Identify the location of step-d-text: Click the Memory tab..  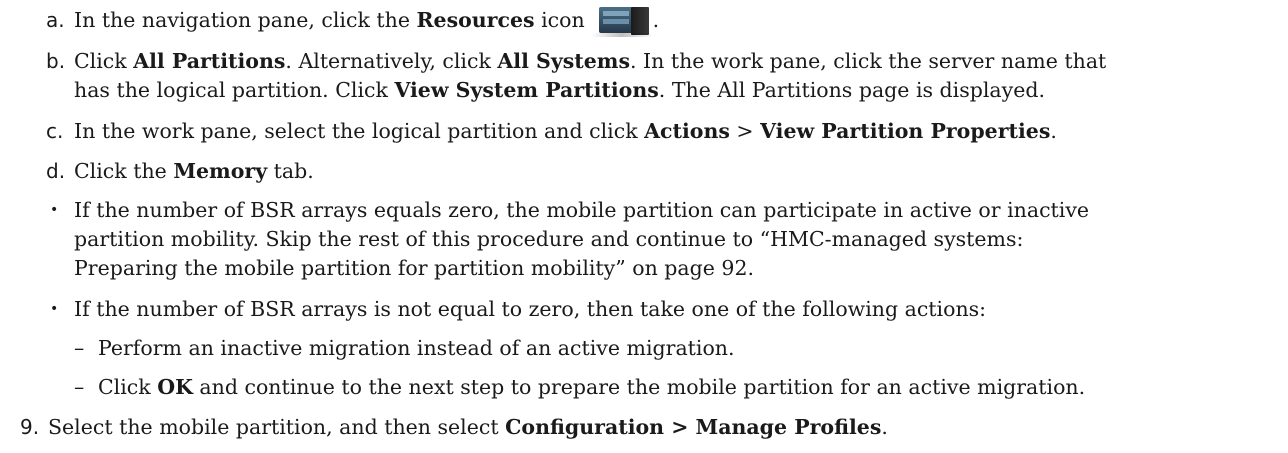
(194, 171).